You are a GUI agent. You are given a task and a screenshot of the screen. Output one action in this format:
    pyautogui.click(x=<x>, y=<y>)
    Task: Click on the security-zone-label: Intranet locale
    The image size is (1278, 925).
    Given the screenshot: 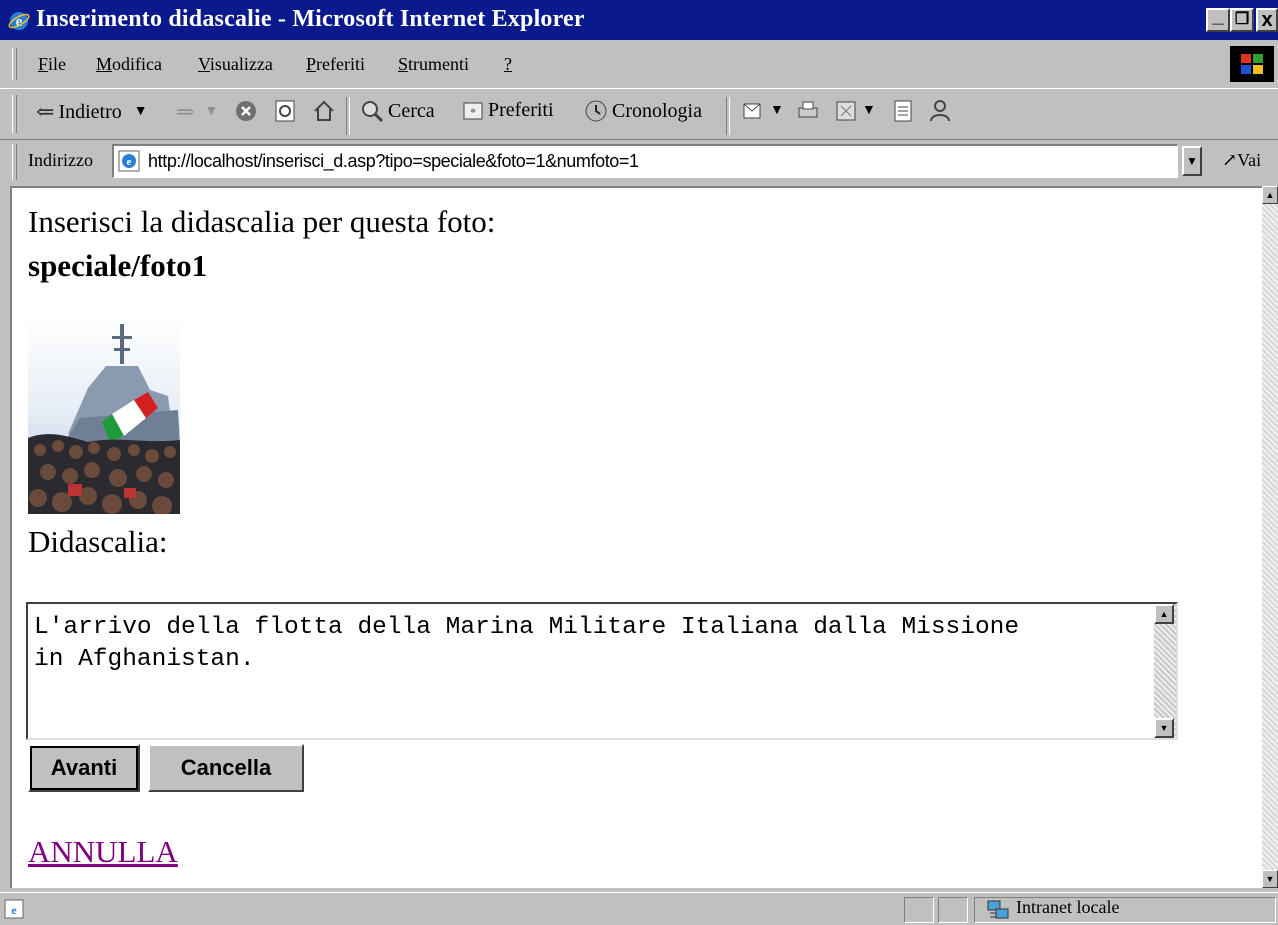 What is the action you would take?
    pyautogui.click(x=1068, y=907)
    